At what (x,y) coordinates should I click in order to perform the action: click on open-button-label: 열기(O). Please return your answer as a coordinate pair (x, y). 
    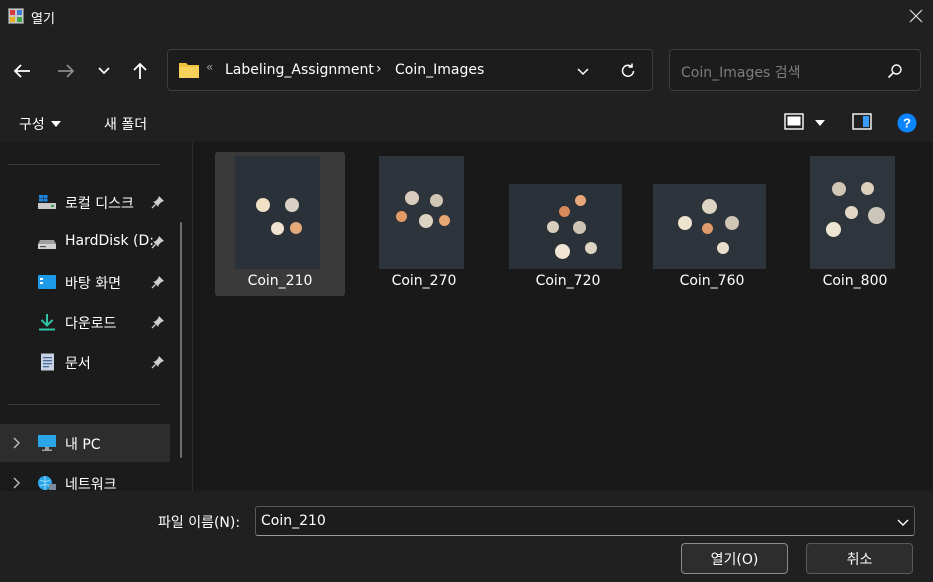
    Looking at the image, I should click on (734, 559).